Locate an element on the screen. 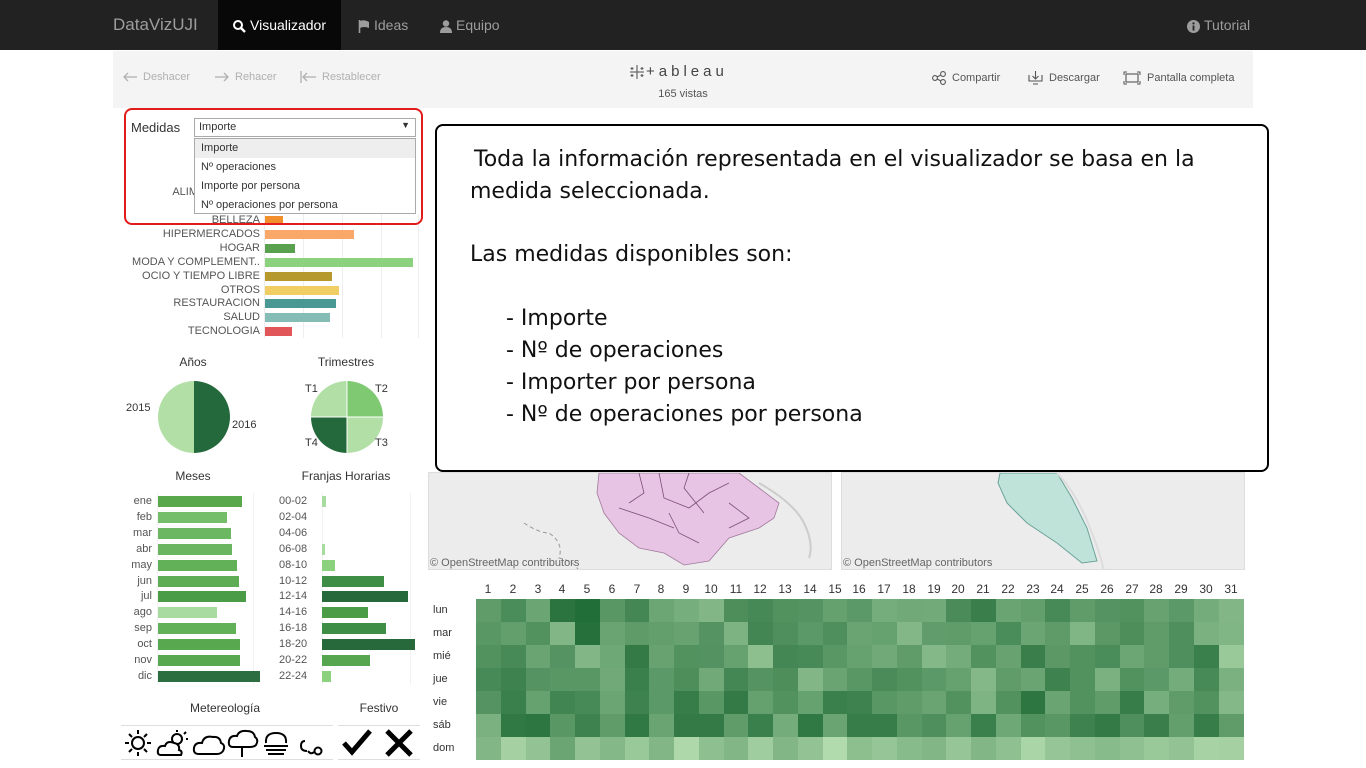 The width and height of the screenshot is (1366, 768). map-left: © OpenStreetMap contributors is located at coordinates (630, 521).